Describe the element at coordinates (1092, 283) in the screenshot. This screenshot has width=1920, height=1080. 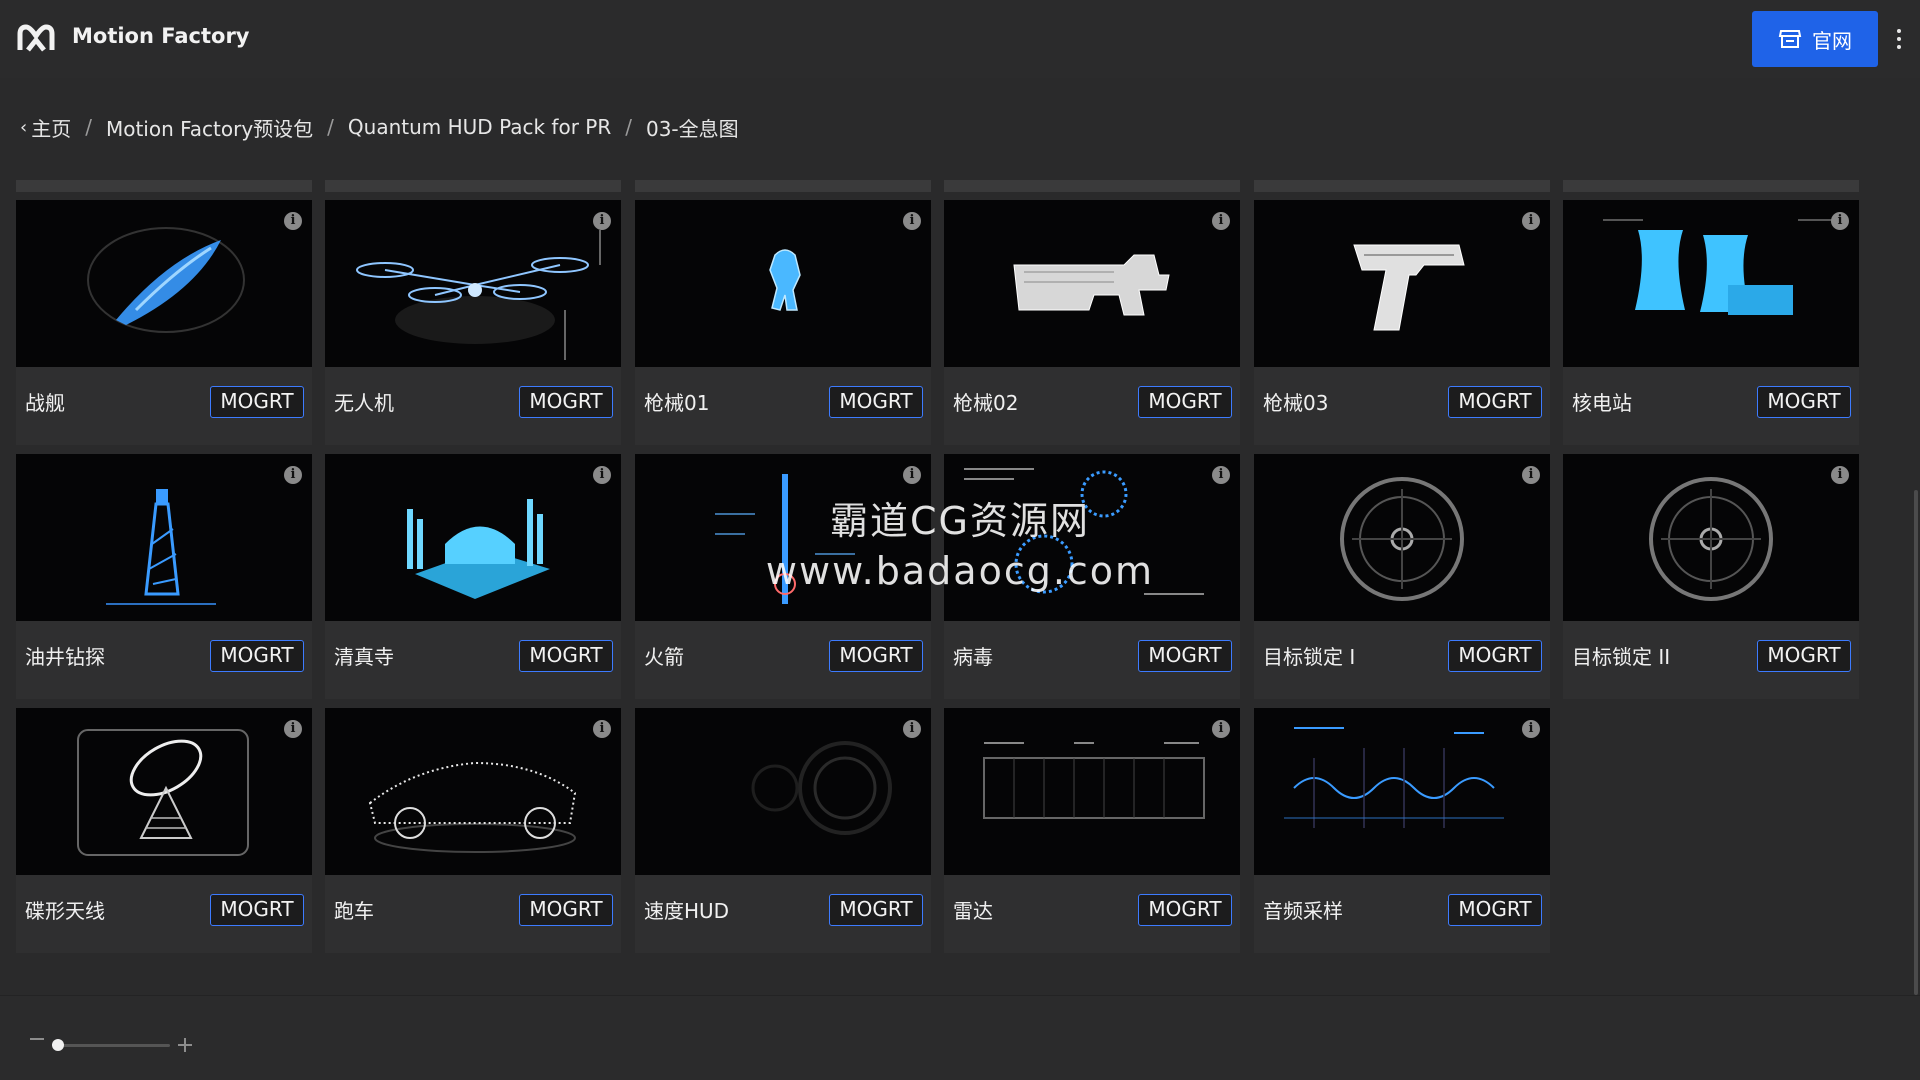
I see `gun-hologram-icon: i` at that location.